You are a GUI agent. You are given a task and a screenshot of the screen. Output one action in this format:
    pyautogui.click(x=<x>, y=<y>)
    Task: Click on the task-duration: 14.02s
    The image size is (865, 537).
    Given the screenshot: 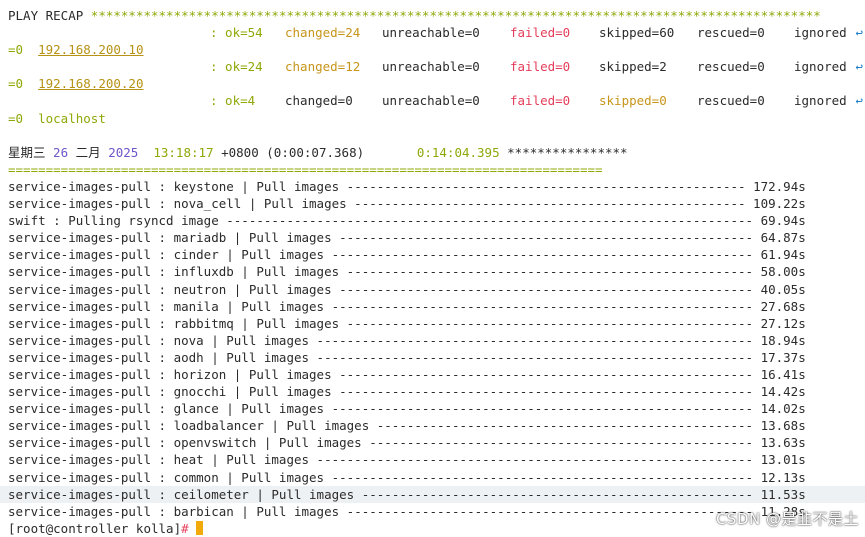 What is the action you would take?
    pyautogui.click(x=783, y=409)
    